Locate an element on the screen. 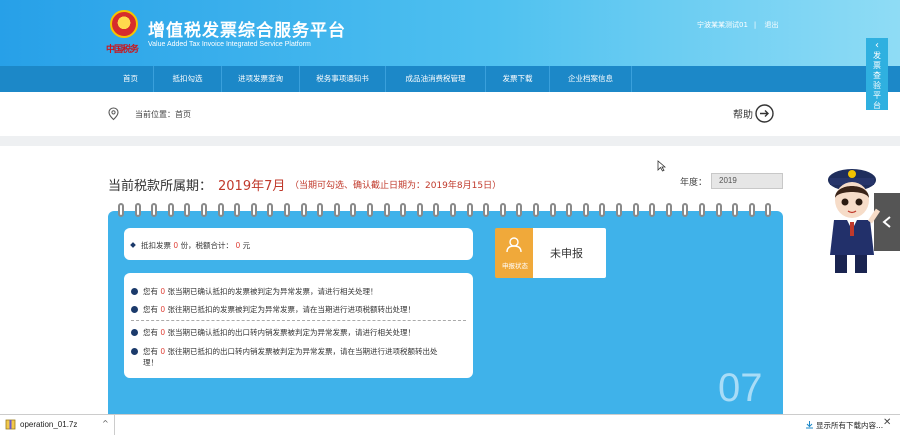  site-title: 增值税发票综合服务平台 is located at coordinates (247, 31).